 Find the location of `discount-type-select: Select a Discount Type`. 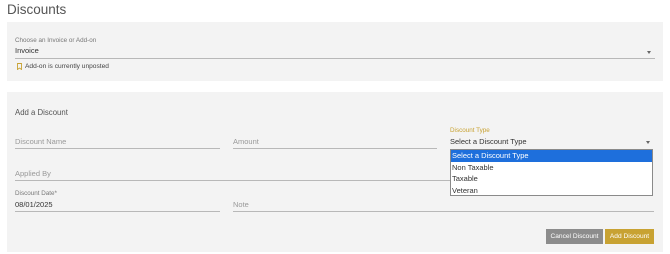

discount-type-select: Select a Discount Type is located at coordinates (552, 141).